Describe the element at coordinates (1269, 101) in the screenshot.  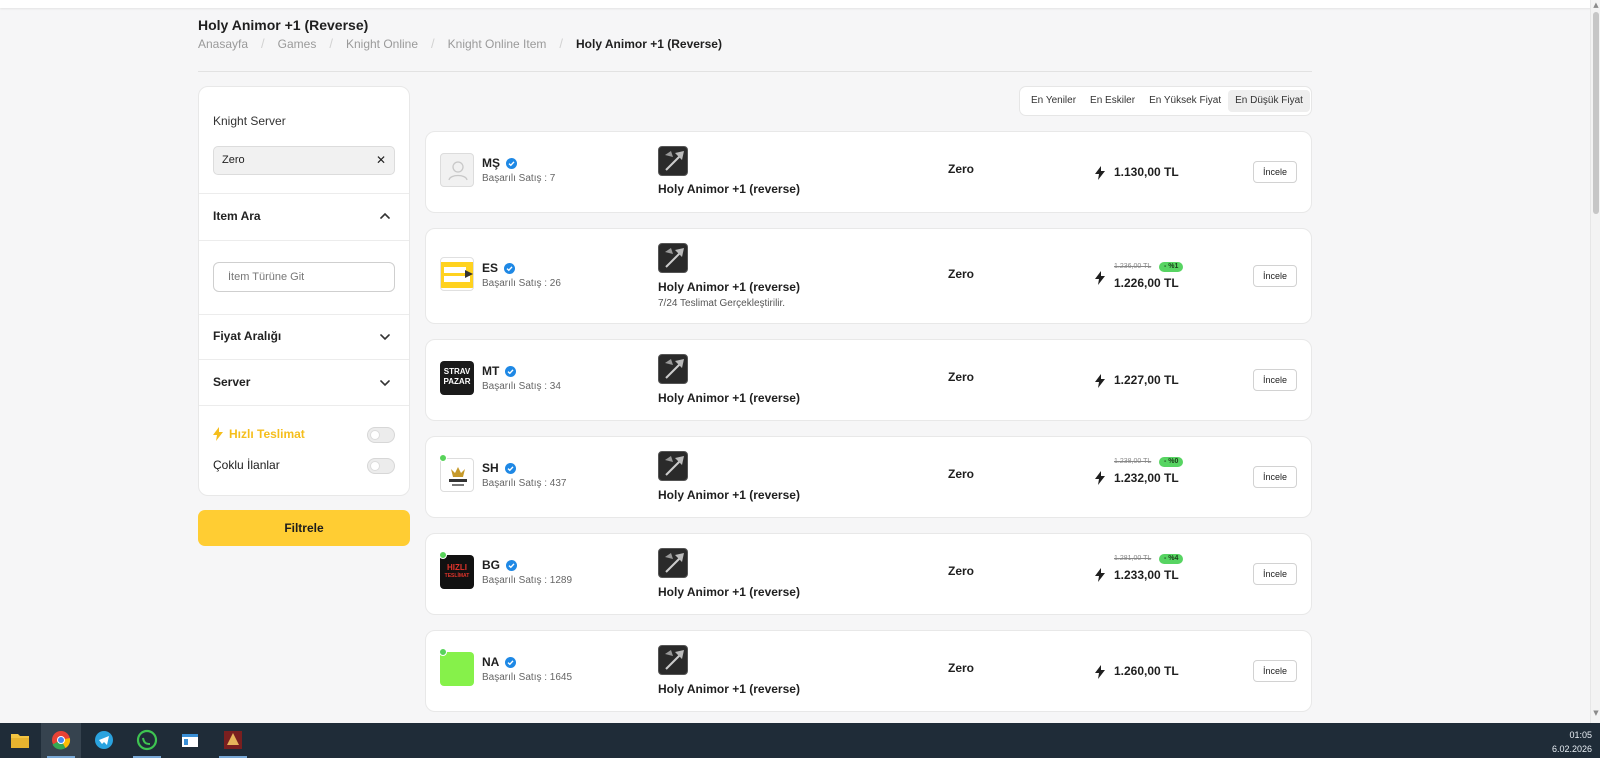
I see `sort-lowest-price: En Düşük Fiyat` at that location.